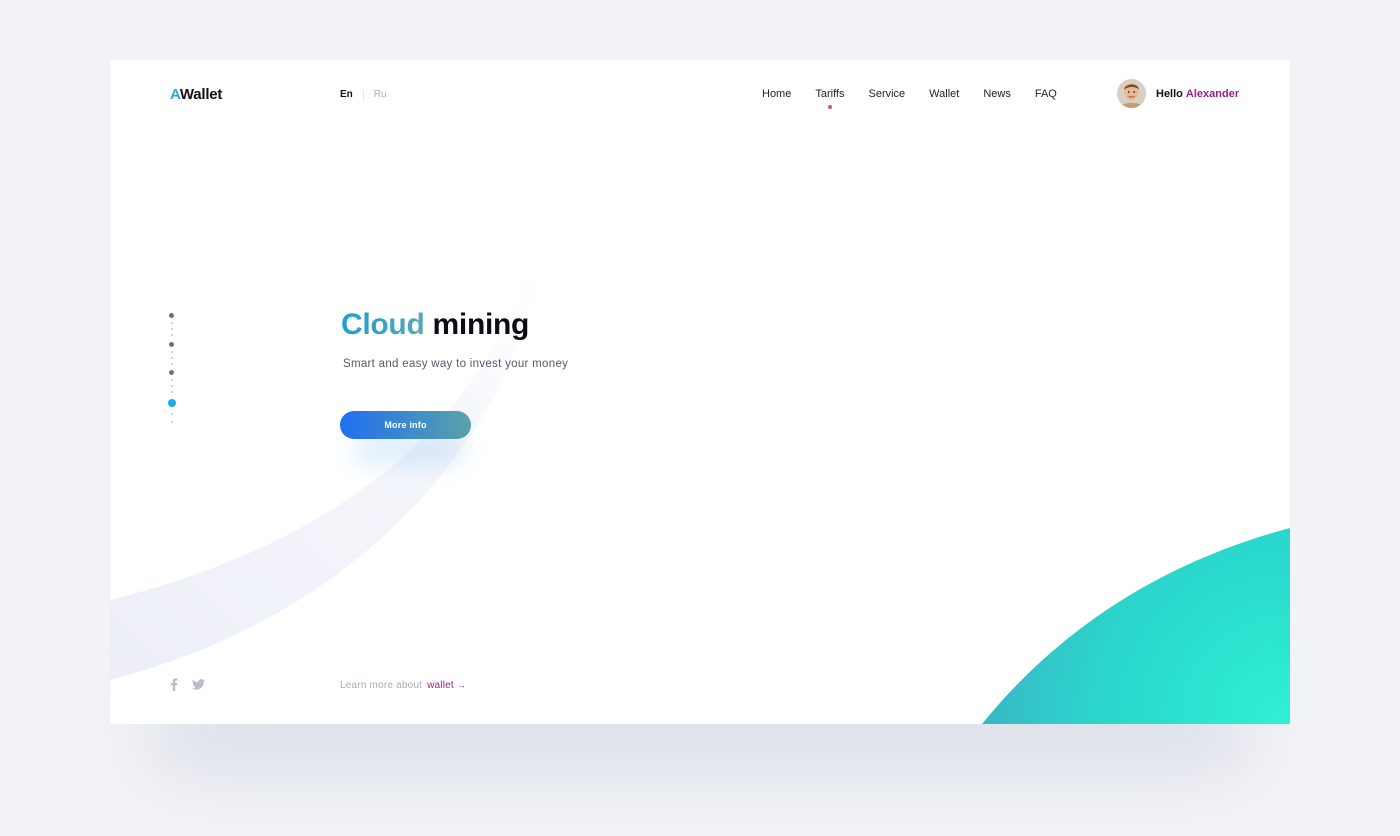 The height and width of the screenshot is (836, 1400). Describe the element at coordinates (198, 684) in the screenshot. I see `twitter-icon` at that location.